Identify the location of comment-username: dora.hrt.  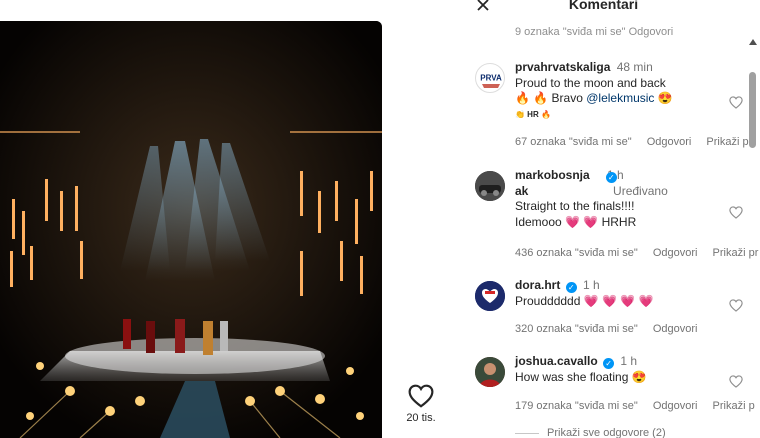
(537, 285).